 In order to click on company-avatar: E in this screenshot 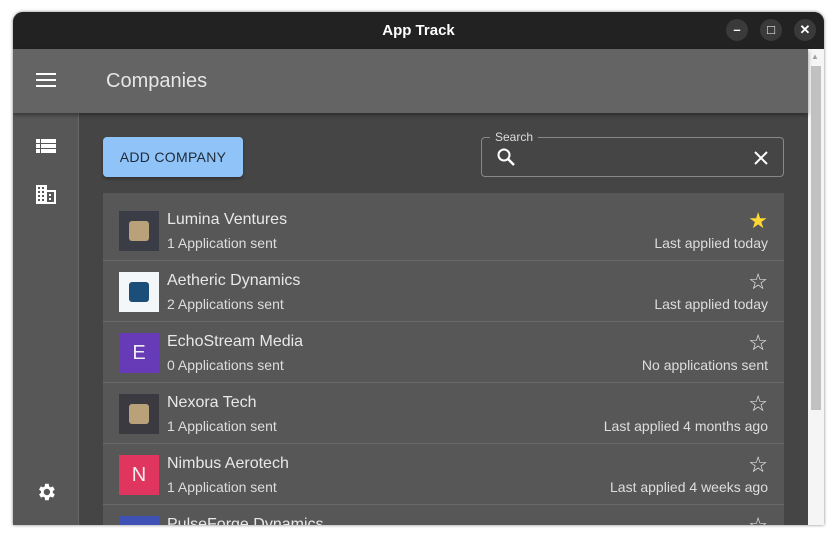, I will do `click(139, 353)`.